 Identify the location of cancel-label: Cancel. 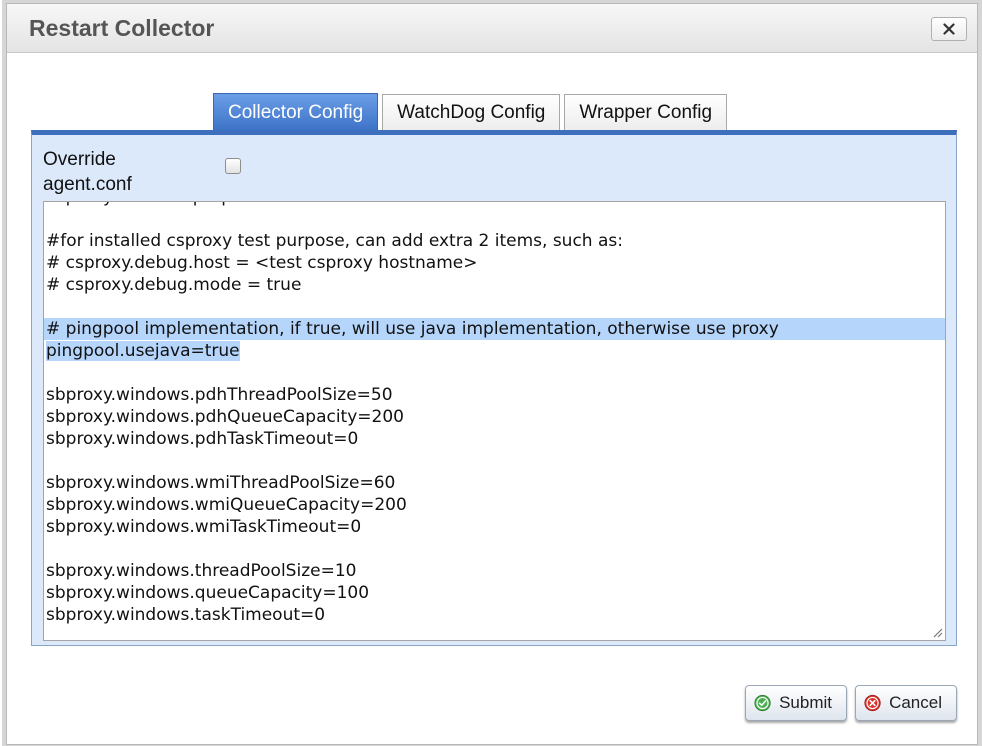
(915, 702).